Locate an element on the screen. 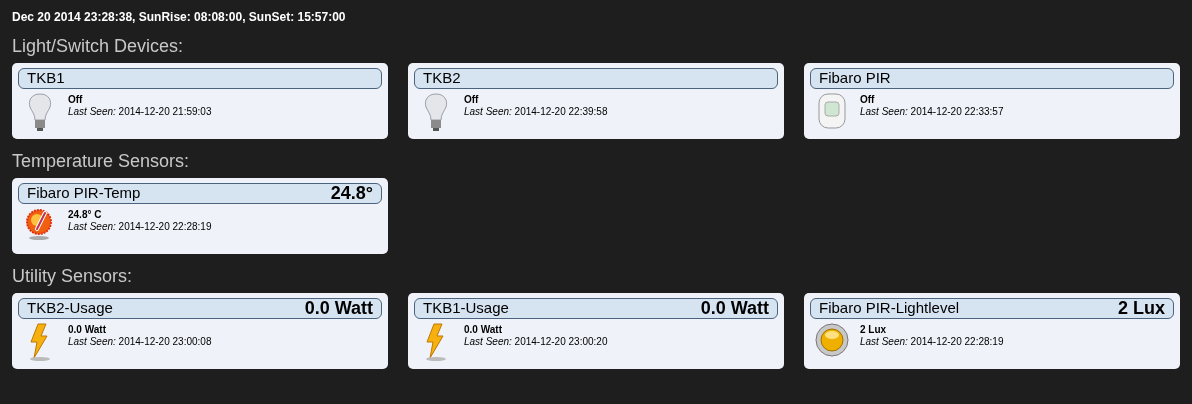  section-heading: Temperature Sensors: is located at coordinates (101, 161).